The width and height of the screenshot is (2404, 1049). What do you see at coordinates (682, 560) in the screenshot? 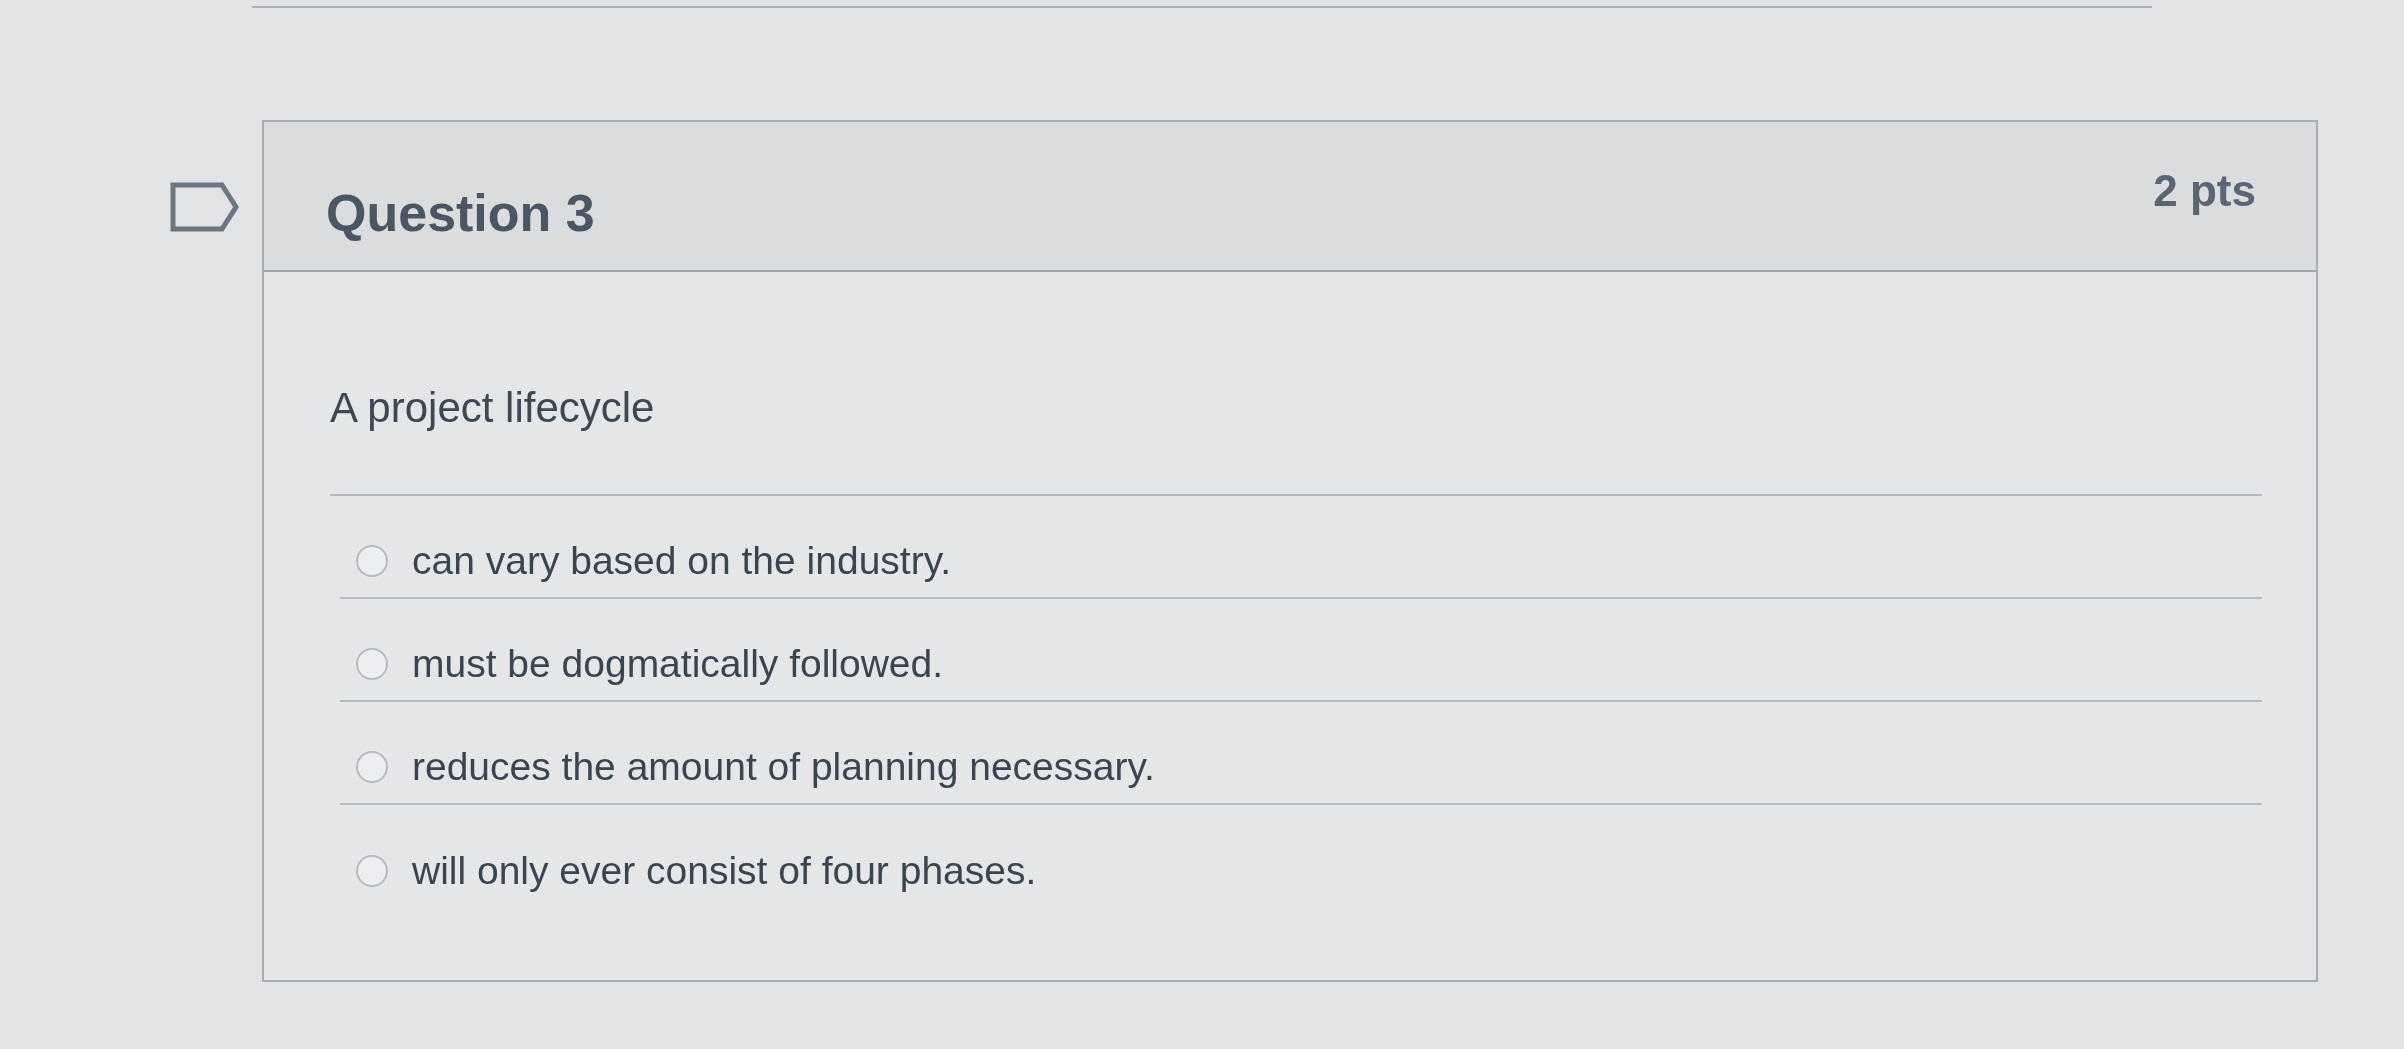
I see `answer-label: can vary based on the industry.` at bounding box center [682, 560].